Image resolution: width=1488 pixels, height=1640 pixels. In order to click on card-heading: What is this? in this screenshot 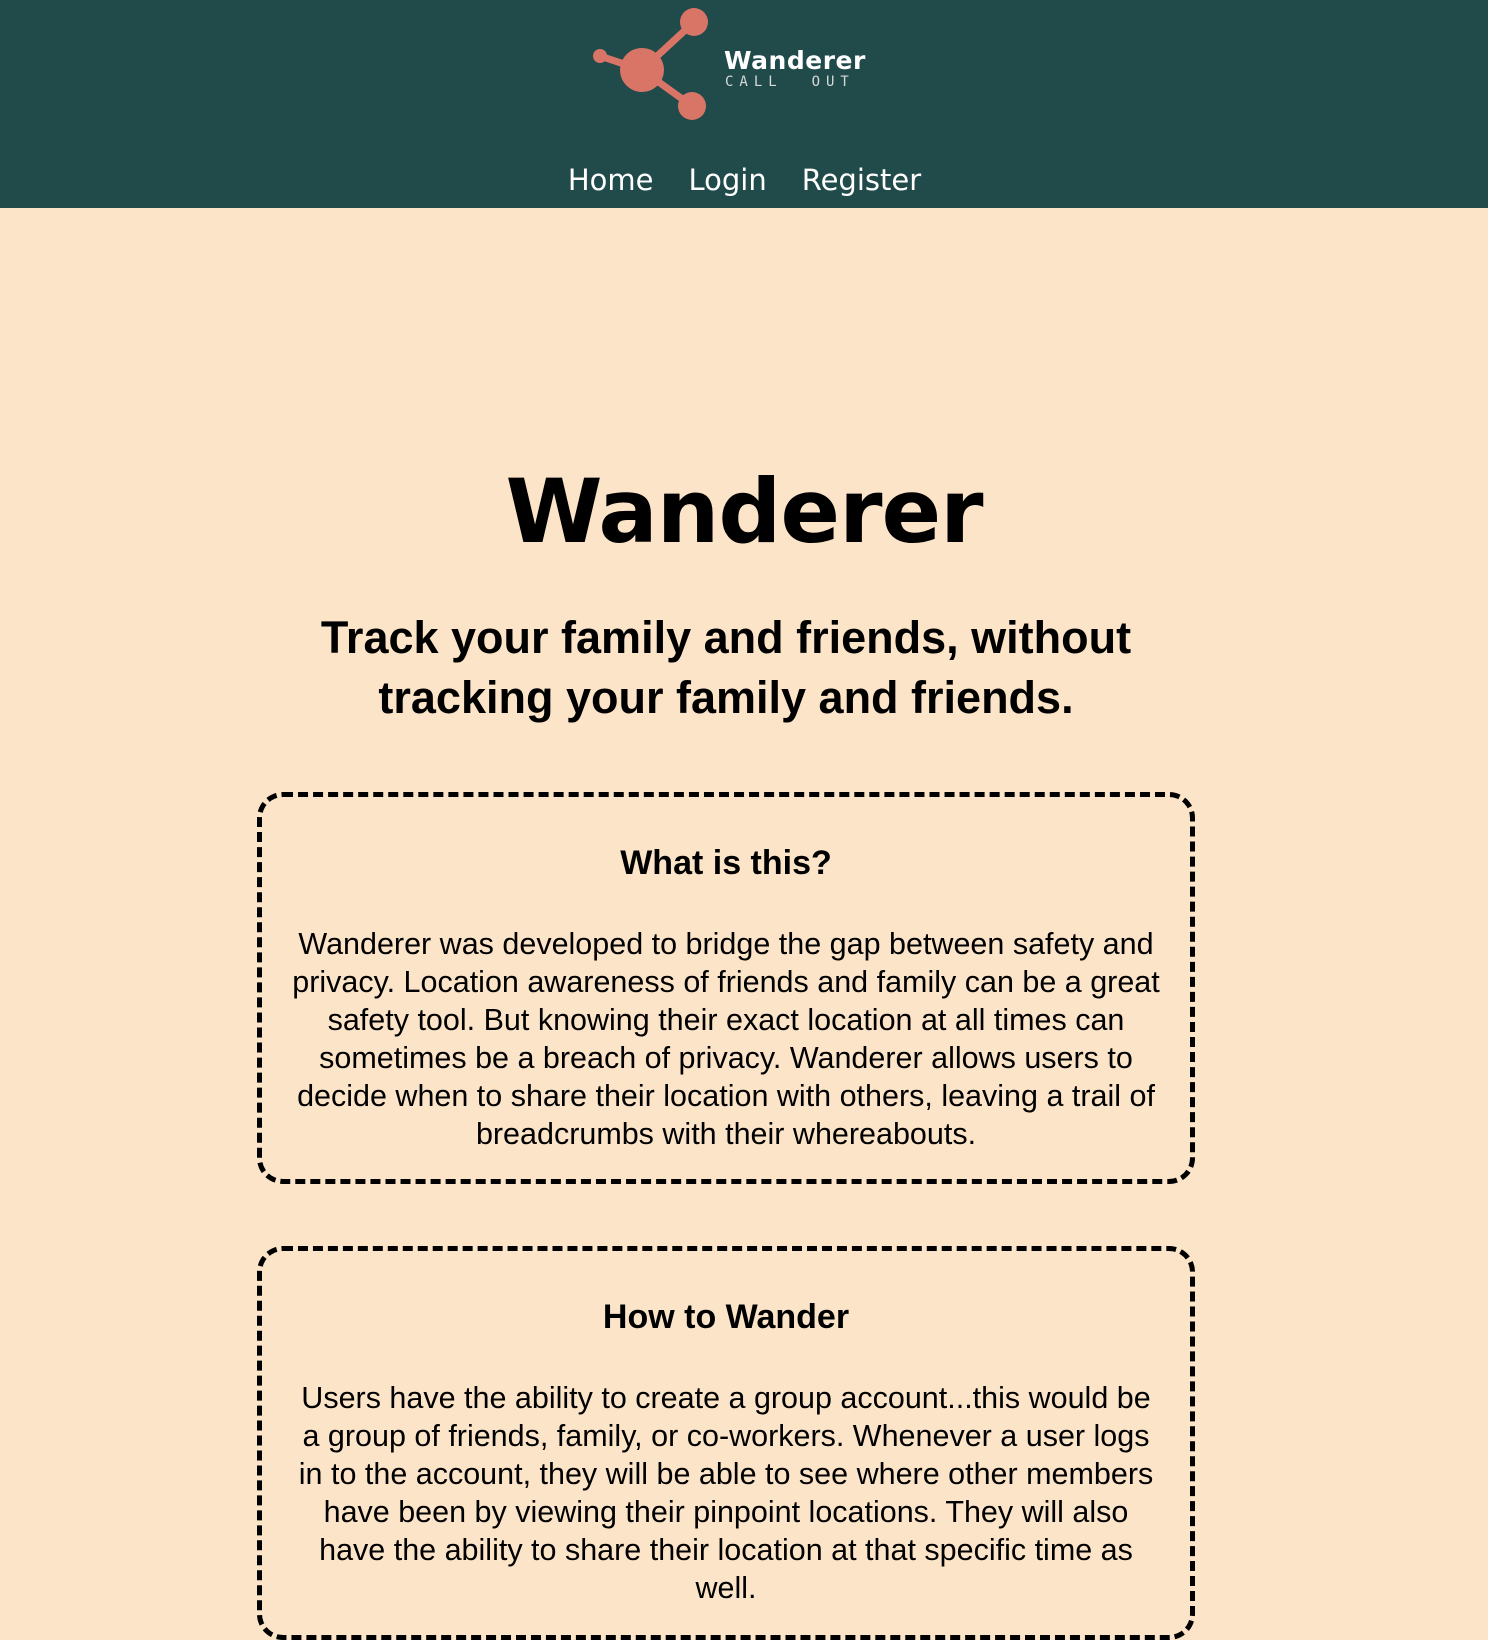, I will do `click(726, 863)`.